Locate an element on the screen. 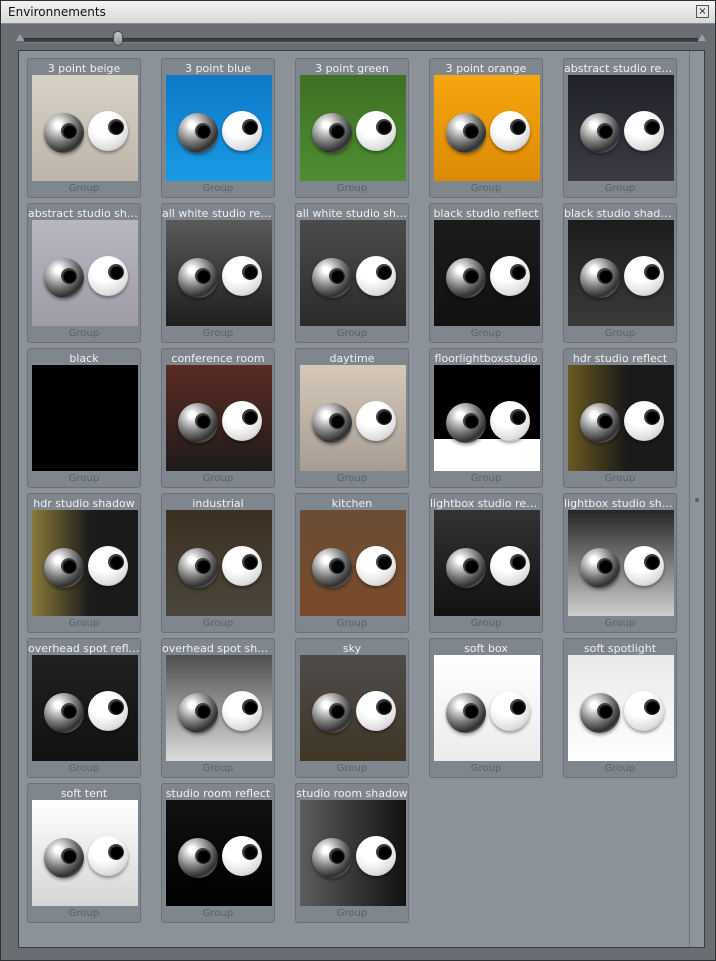  vertical-scrollbar is located at coordinates (696, 499).